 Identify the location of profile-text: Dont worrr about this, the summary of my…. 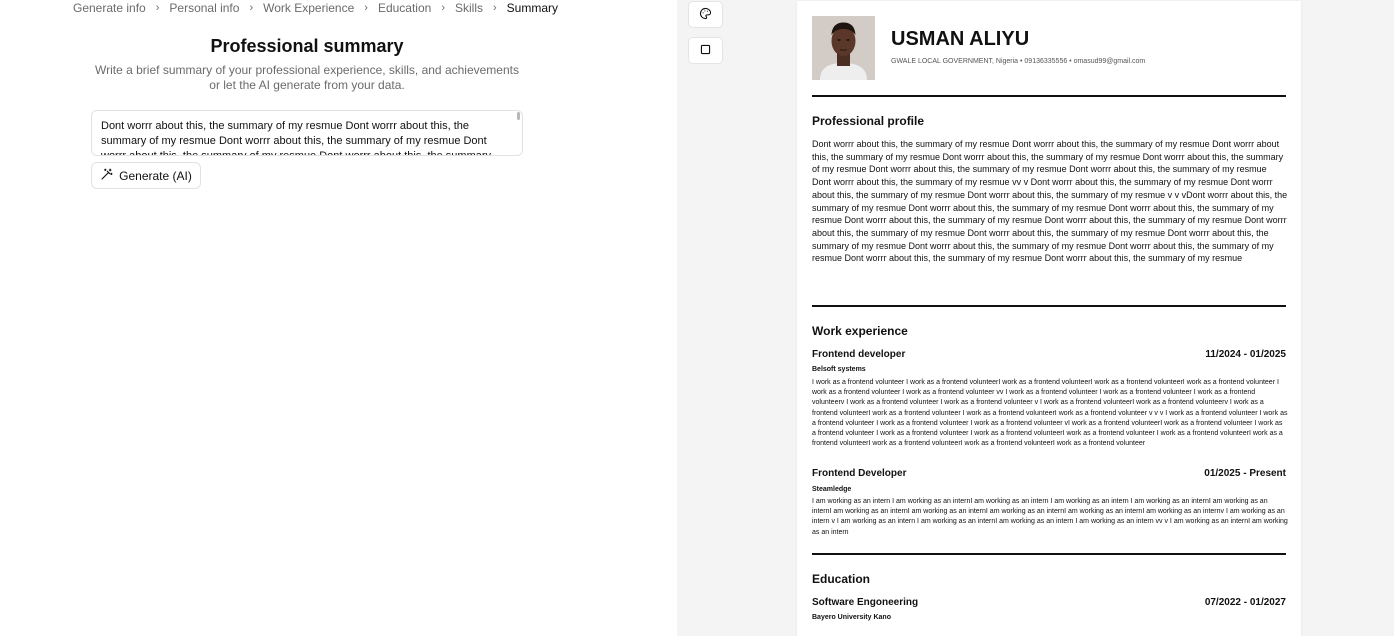
(1050, 201).